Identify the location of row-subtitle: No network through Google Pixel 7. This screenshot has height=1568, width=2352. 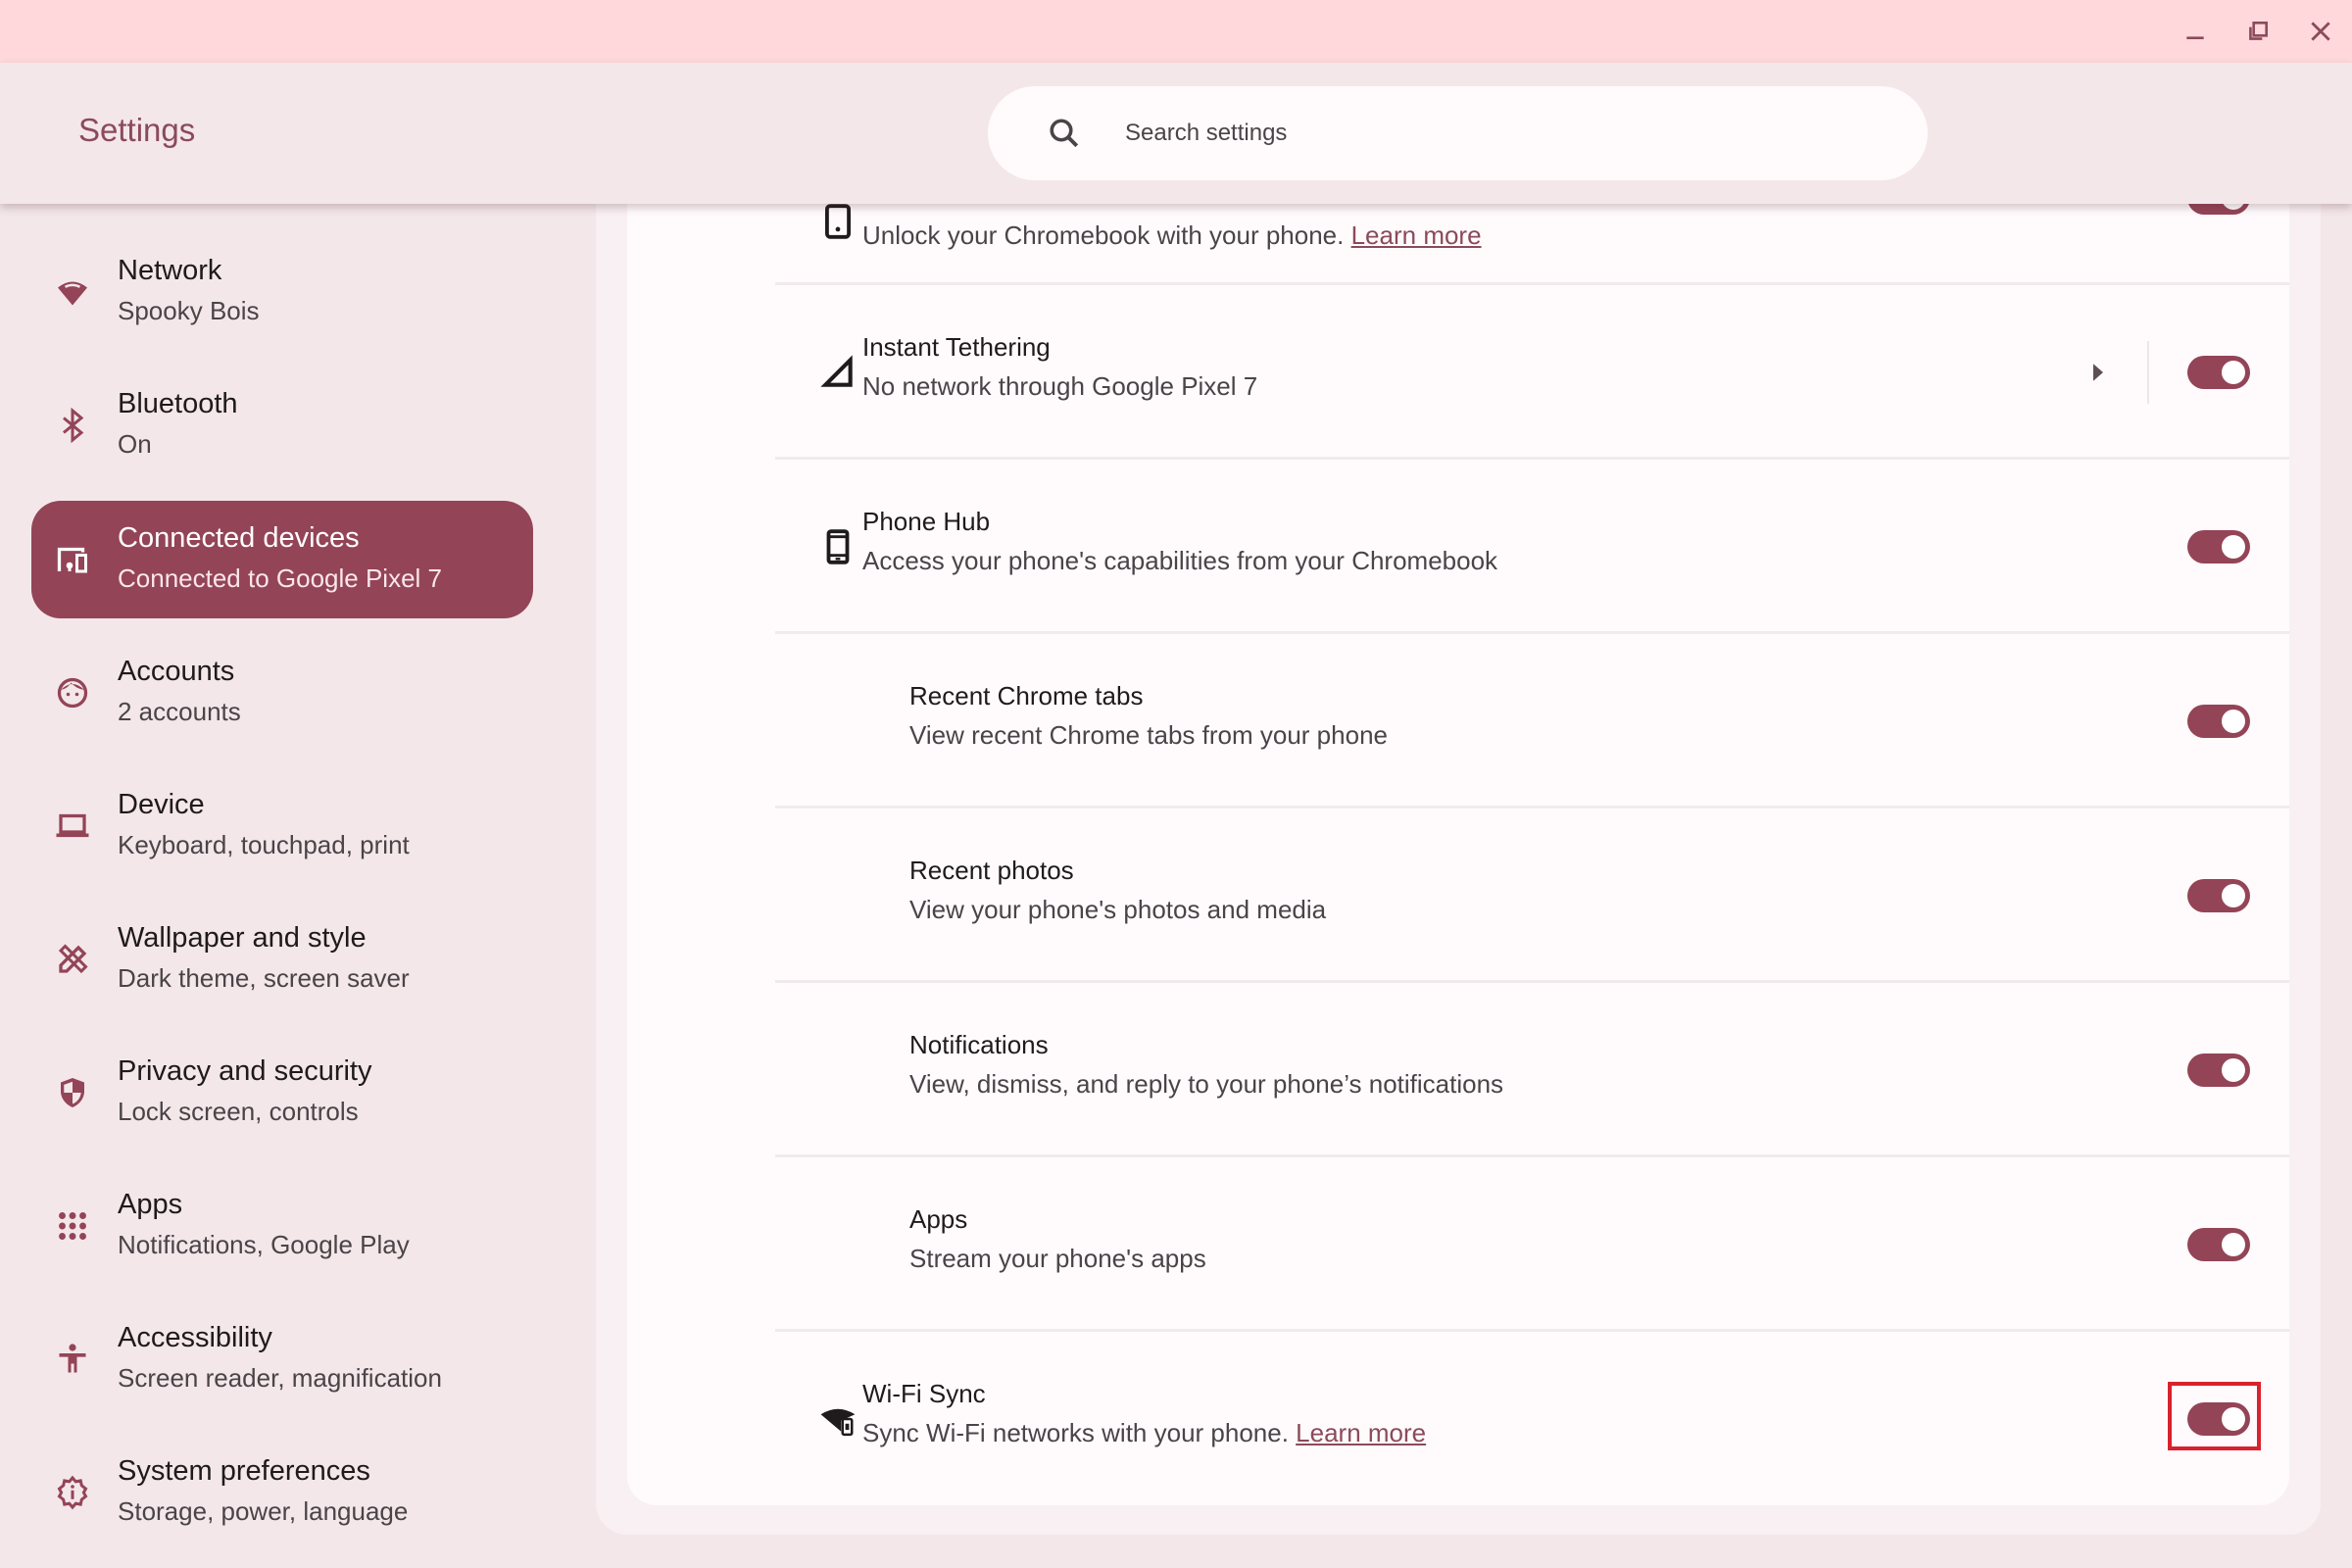
(1060, 386).